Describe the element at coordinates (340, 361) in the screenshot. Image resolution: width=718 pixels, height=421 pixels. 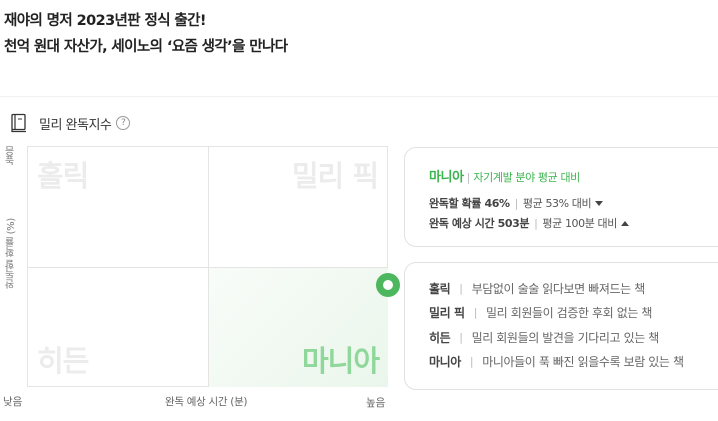
I see `quadrant-mania: 마니아` at that location.